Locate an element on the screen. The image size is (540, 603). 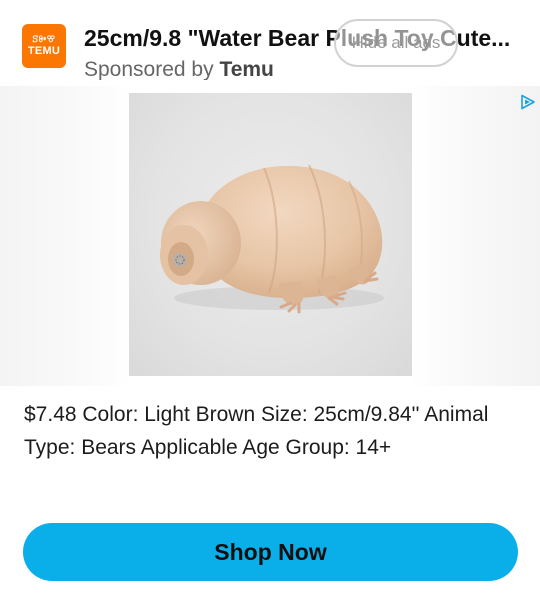
water-bear-plush-illustration is located at coordinates (272, 239).